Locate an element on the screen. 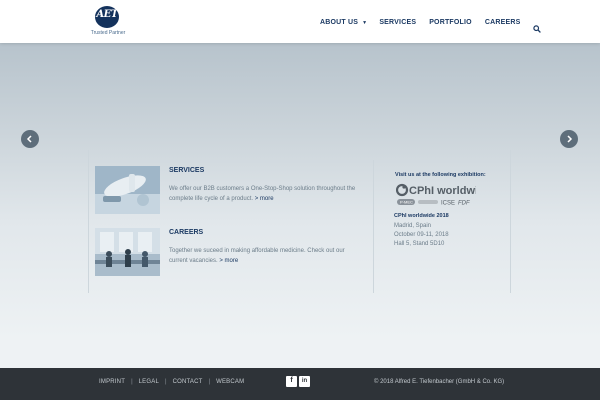 The width and height of the screenshot is (600, 400). linkedin-icon: in is located at coordinates (304, 381).